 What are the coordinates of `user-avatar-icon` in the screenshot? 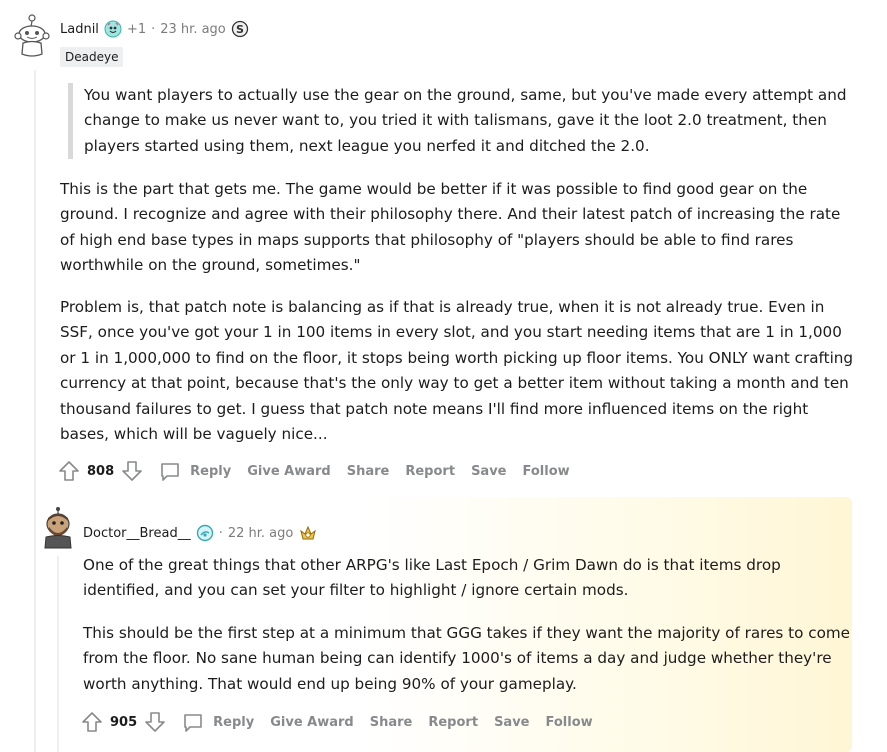 It's located at (58, 528).